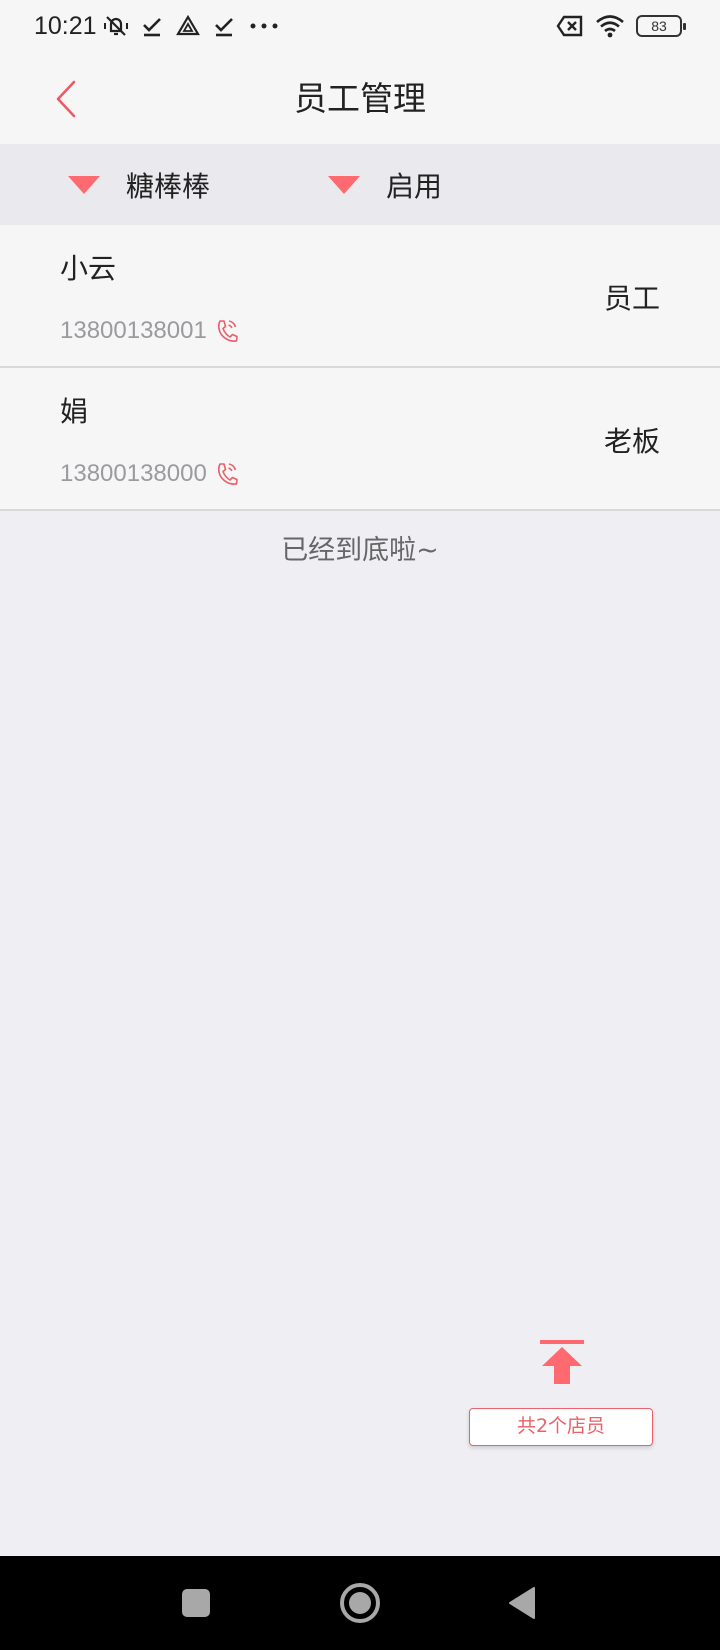 The width and height of the screenshot is (720, 1650). I want to click on employee-phone: 13800138000, so click(149, 474).